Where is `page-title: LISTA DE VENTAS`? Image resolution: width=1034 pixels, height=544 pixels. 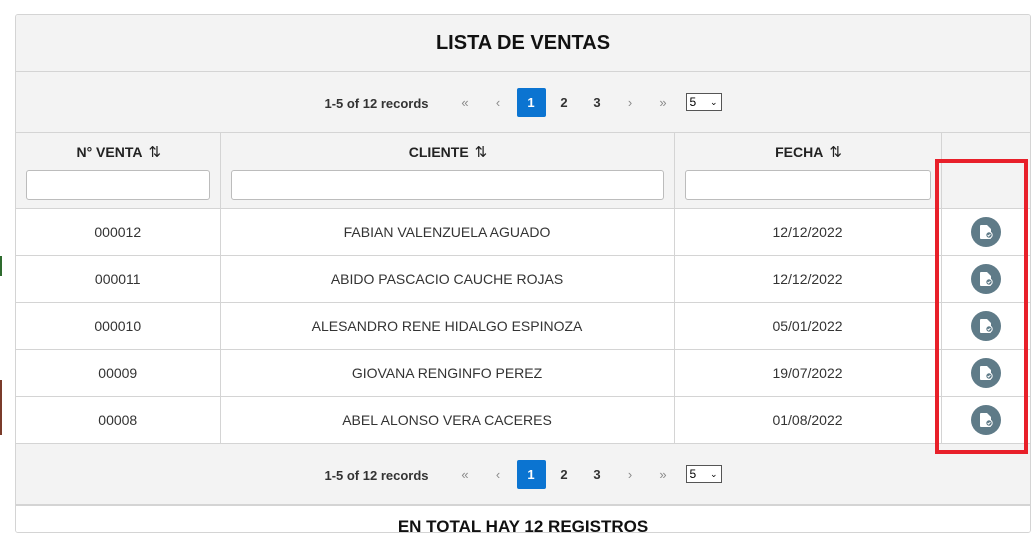
page-title: LISTA DE VENTAS is located at coordinates (523, 43).